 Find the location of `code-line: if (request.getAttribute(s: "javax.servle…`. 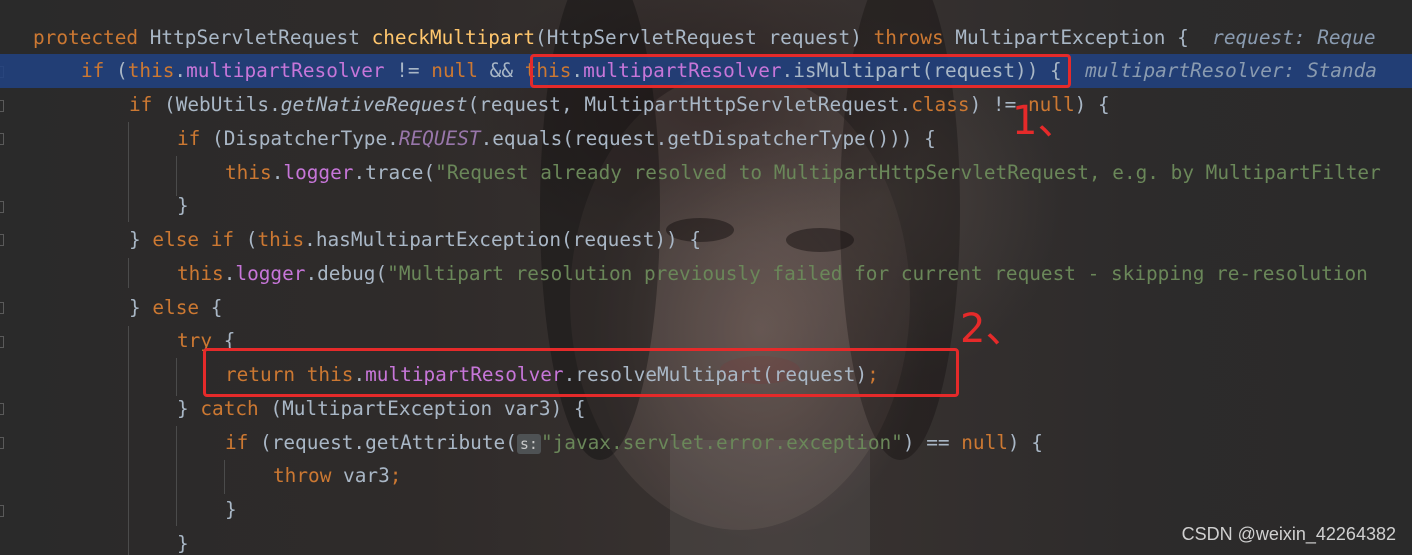

code-line: if (request.getAttribute(s: "javax.servle… is located at coordinates (706, 443).